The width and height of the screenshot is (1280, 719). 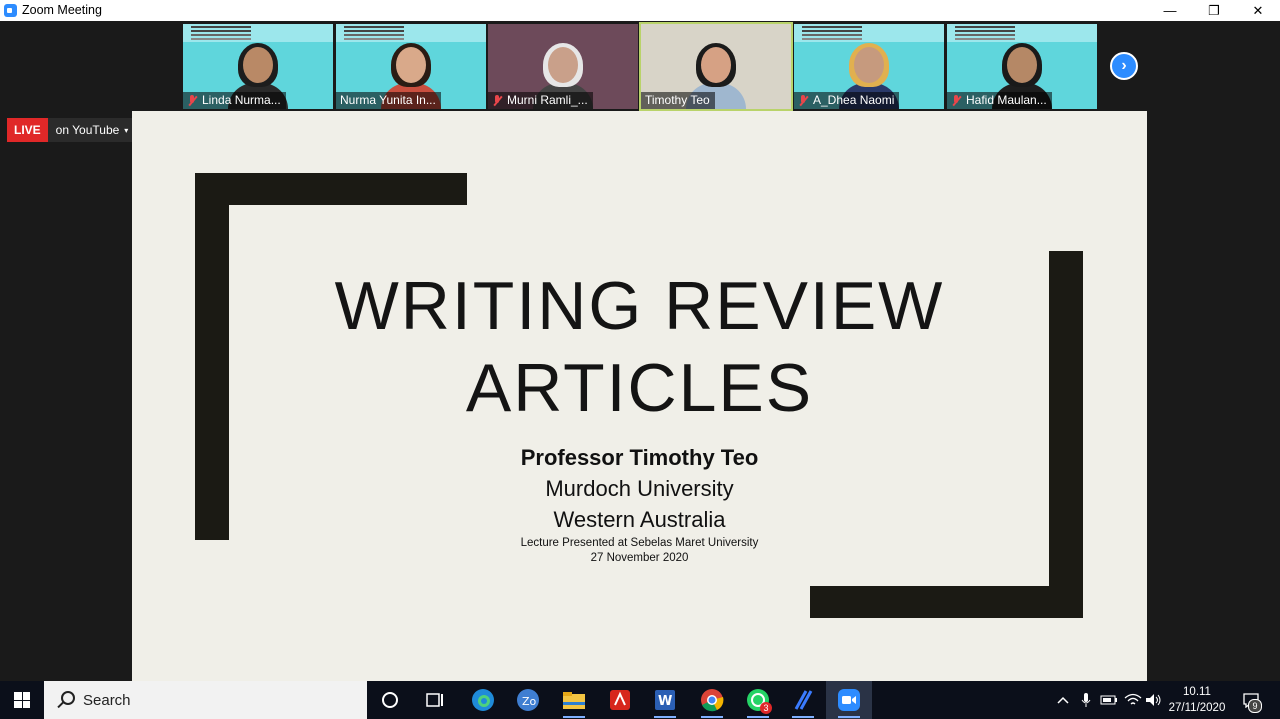 What do you see at coordinates (1255, 706) in the screenshot?
I see `notification-count-badge: 9` at bounding box center [1255, 706].